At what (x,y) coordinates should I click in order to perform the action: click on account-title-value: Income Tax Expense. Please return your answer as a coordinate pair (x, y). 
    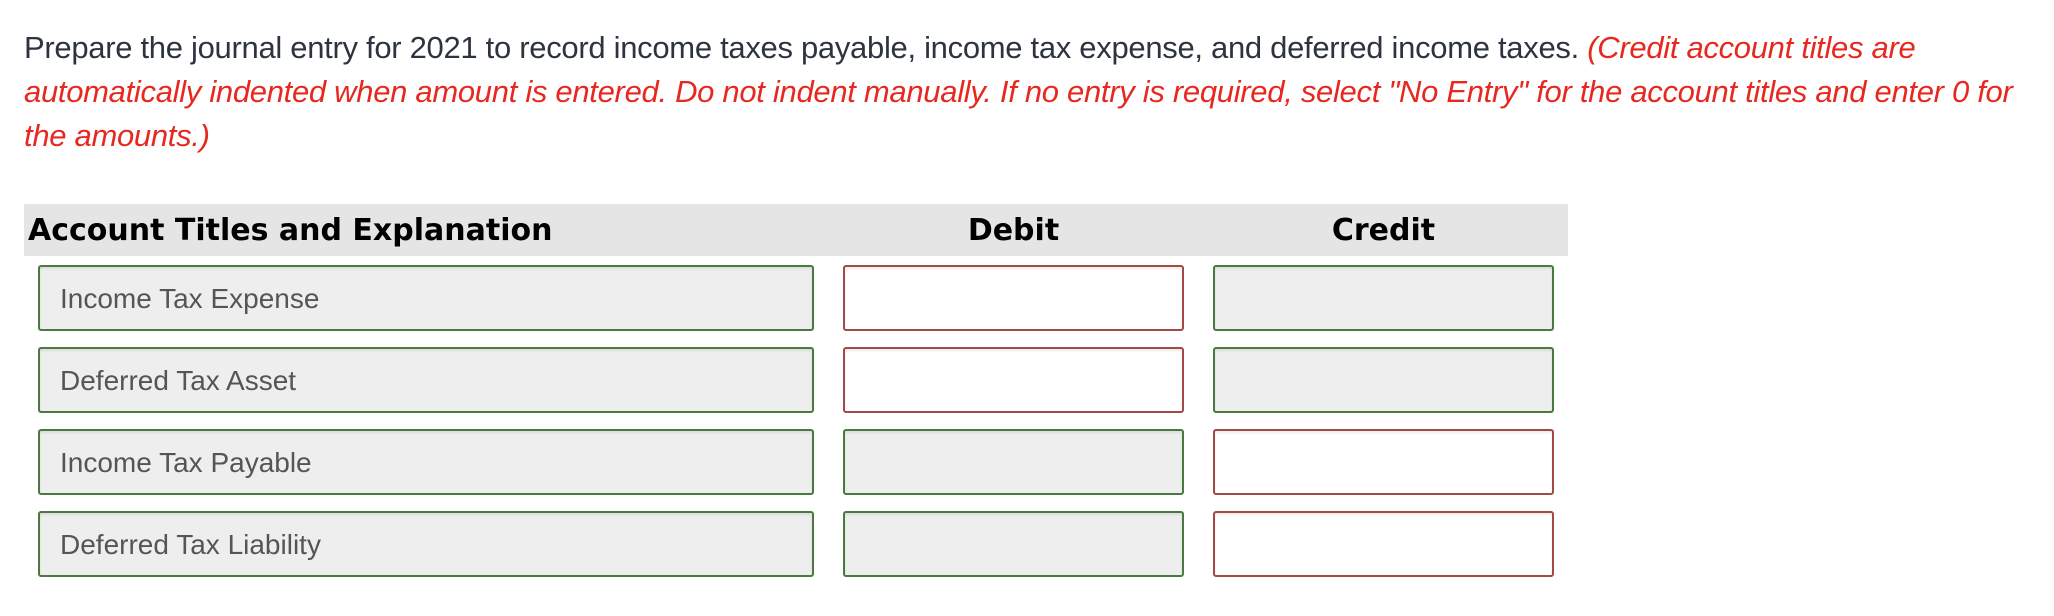
    Looking at the image, I should click on (190, 298).